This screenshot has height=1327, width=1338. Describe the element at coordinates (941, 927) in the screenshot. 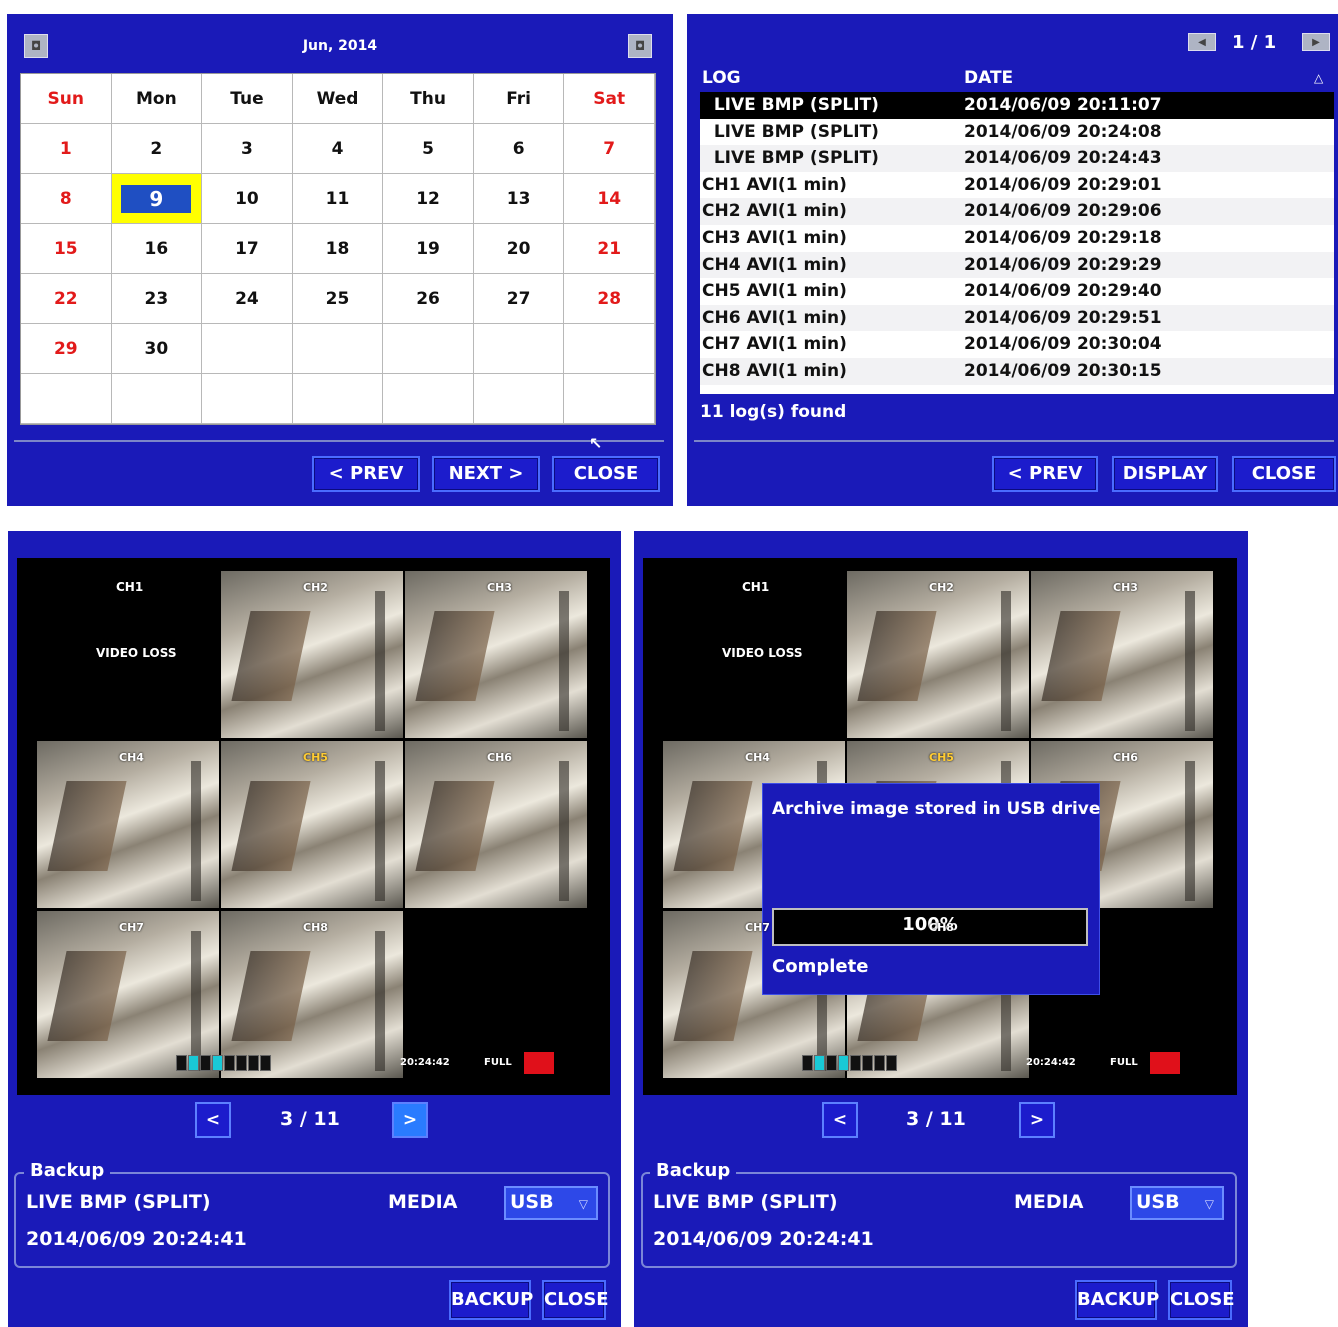

I see `channel-label: CH8` at that location.